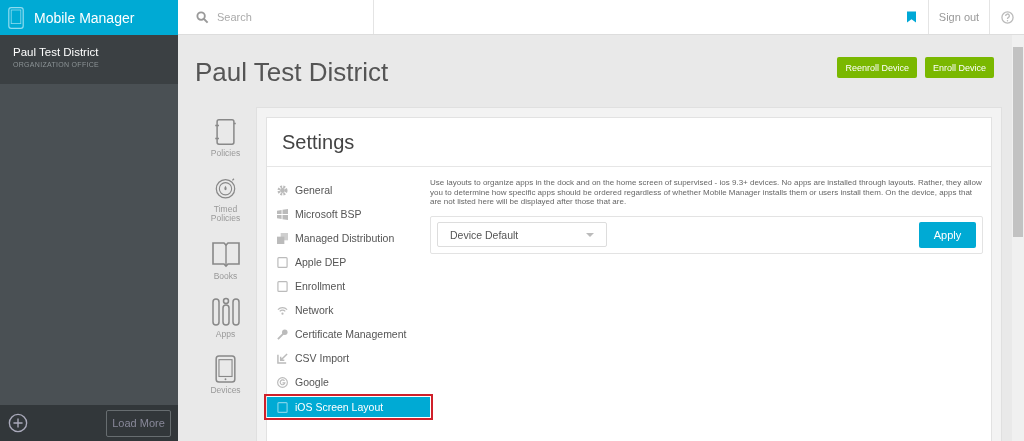 This screenshot has height=441, width=1024. I want to click on bookmark-icon, so click(911, 17).